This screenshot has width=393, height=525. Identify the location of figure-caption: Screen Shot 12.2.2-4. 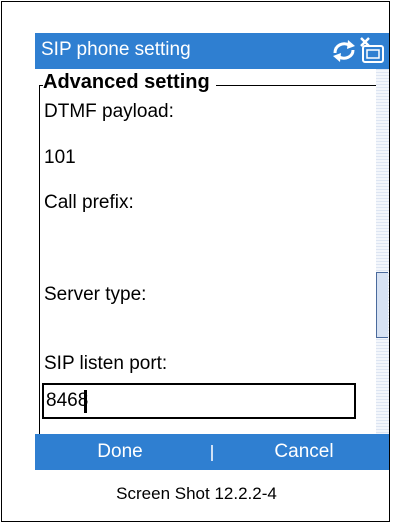
(196, 493).